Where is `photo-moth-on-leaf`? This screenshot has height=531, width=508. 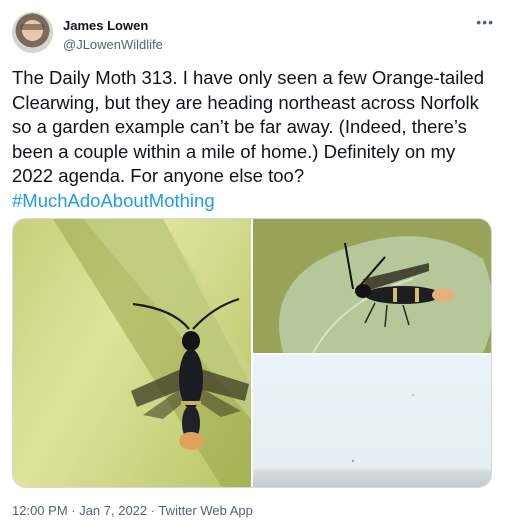
photo-moth-on-leaf is located at coordinates (372, 286).